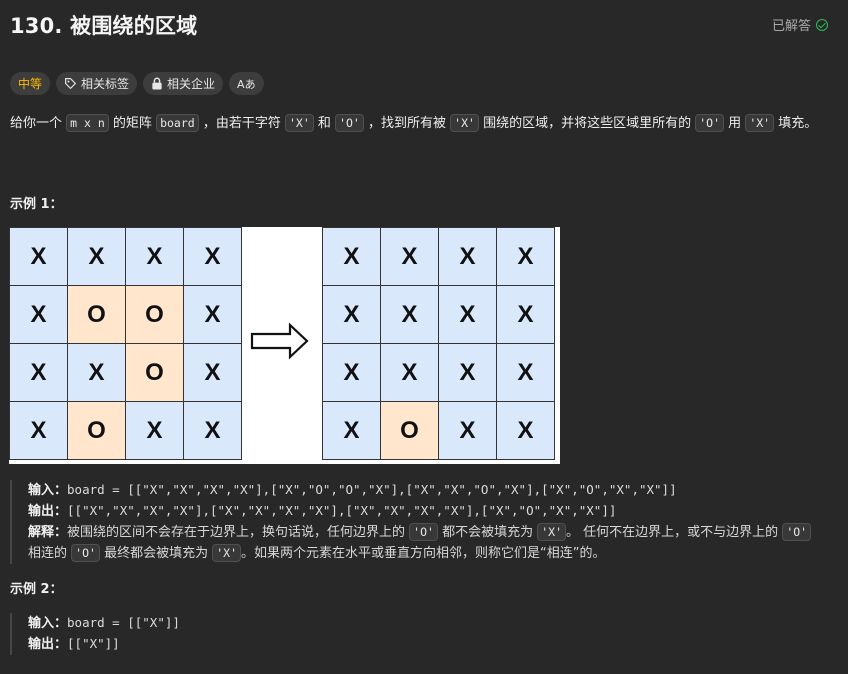 This screenshot has height=674, width=848. I want to click on explain-text: 。如果两个元素在水平或垂直方向相邻，则称它们是“相连”的。, so click(423, 553).